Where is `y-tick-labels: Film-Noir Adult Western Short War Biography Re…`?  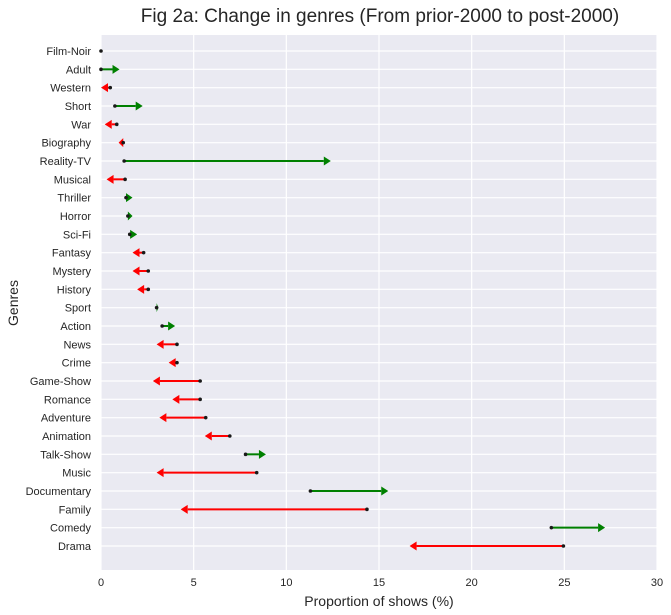
y-tick-labels: Film-Noir Adult Western Short War Biography Re… is located at coordinates (59, 299).